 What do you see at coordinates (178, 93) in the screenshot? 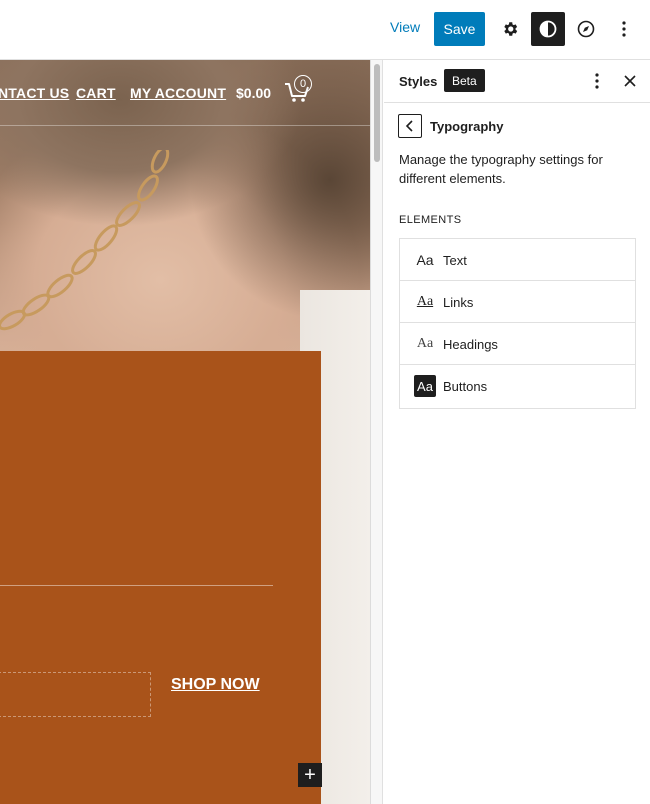
I see `nav-my-account: MY ACCOUNT` at bounding box center [178, 93].